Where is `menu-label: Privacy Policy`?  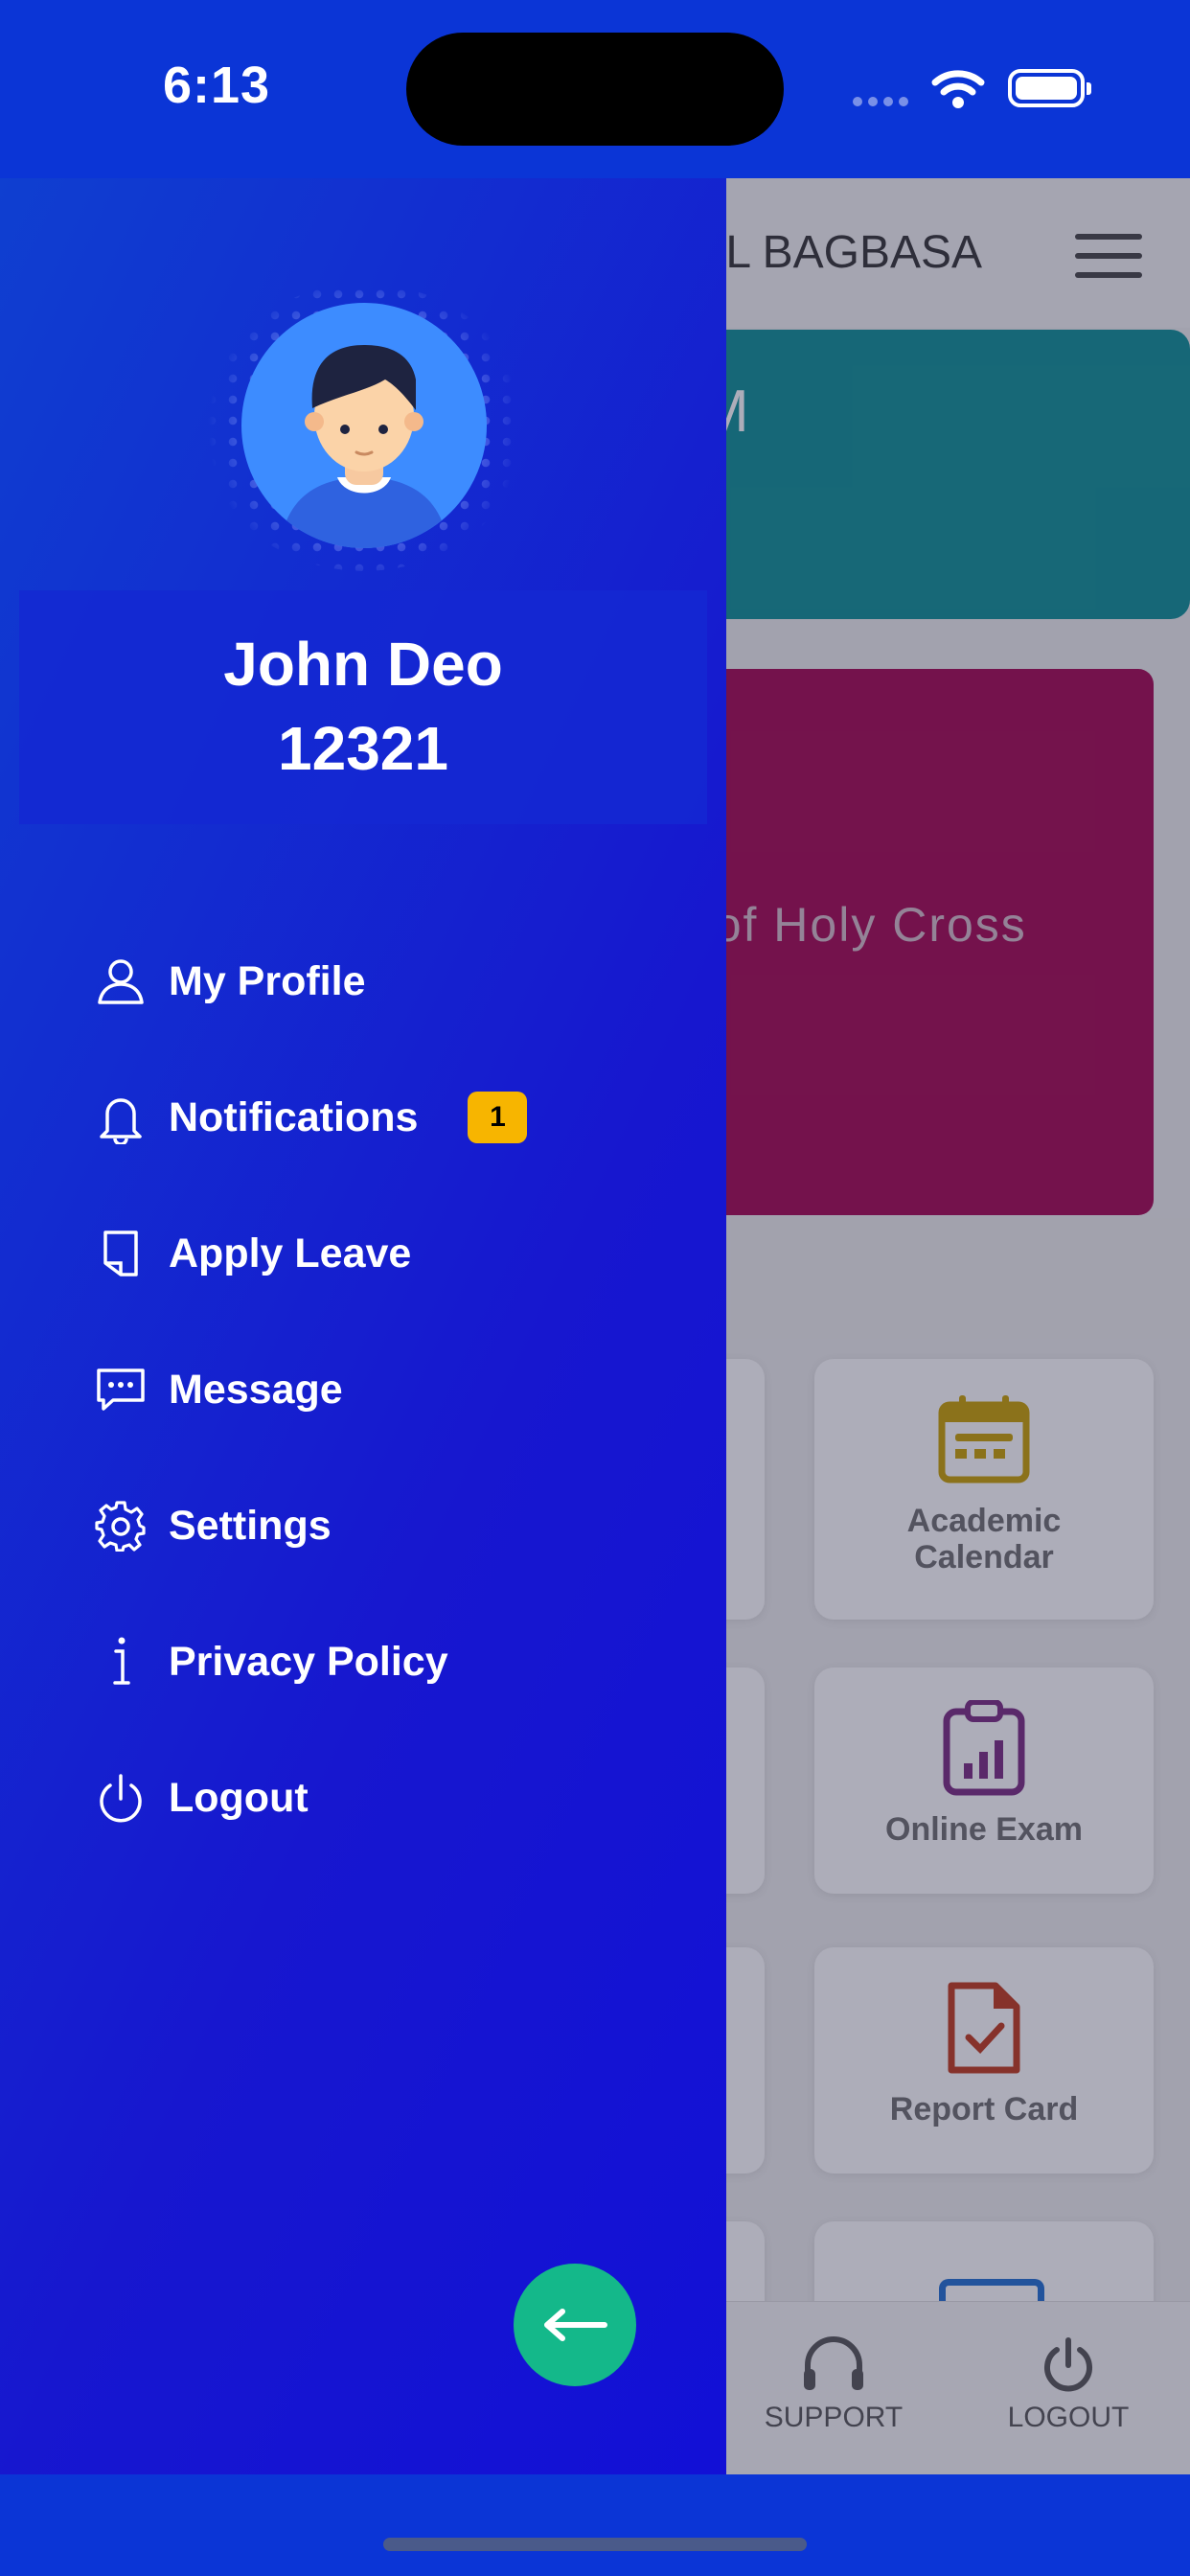
menu-label: Privacy Policy is located at coordinates (309, 1661).